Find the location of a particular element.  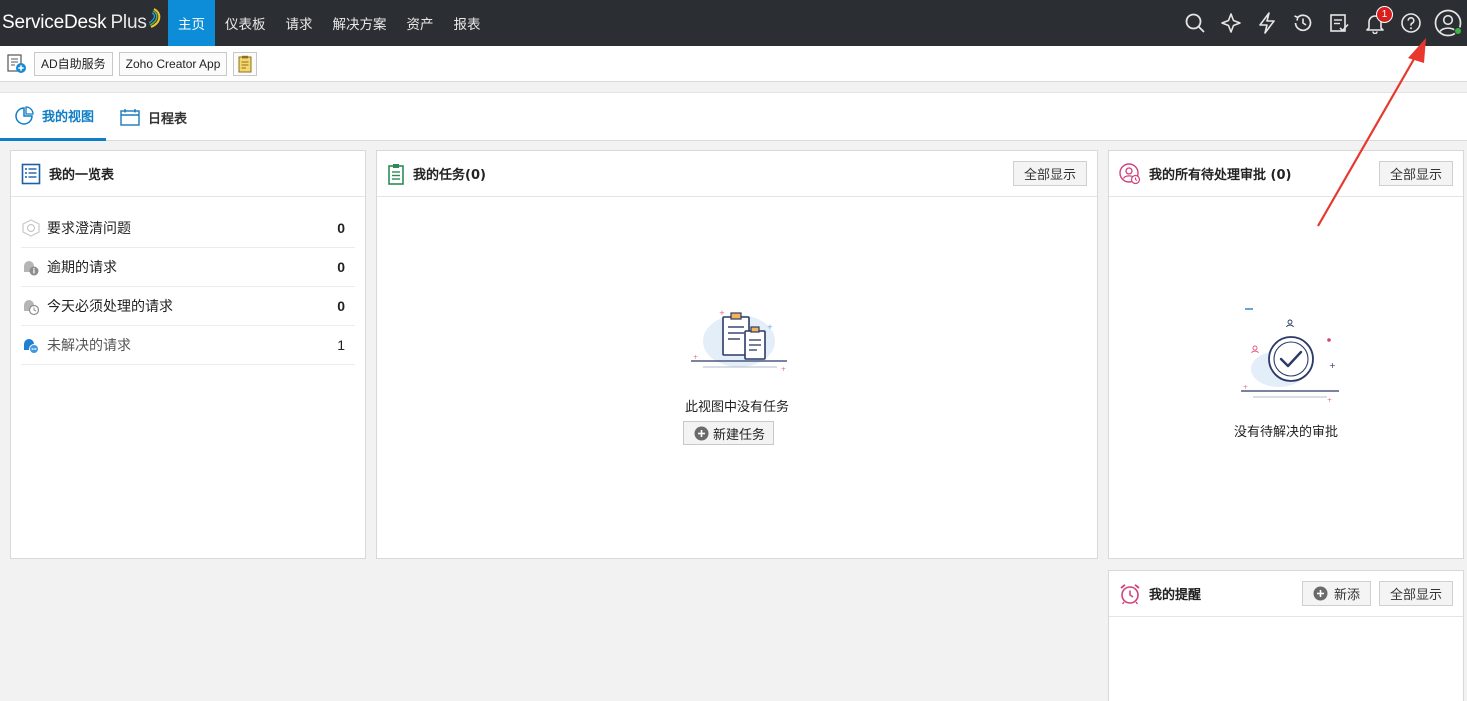

quick-actions-button is located at coordinates (1267, 23).